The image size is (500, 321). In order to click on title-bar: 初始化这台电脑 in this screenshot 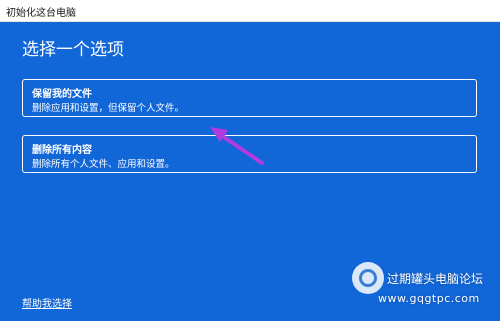, I will do `click(250, 11)`.